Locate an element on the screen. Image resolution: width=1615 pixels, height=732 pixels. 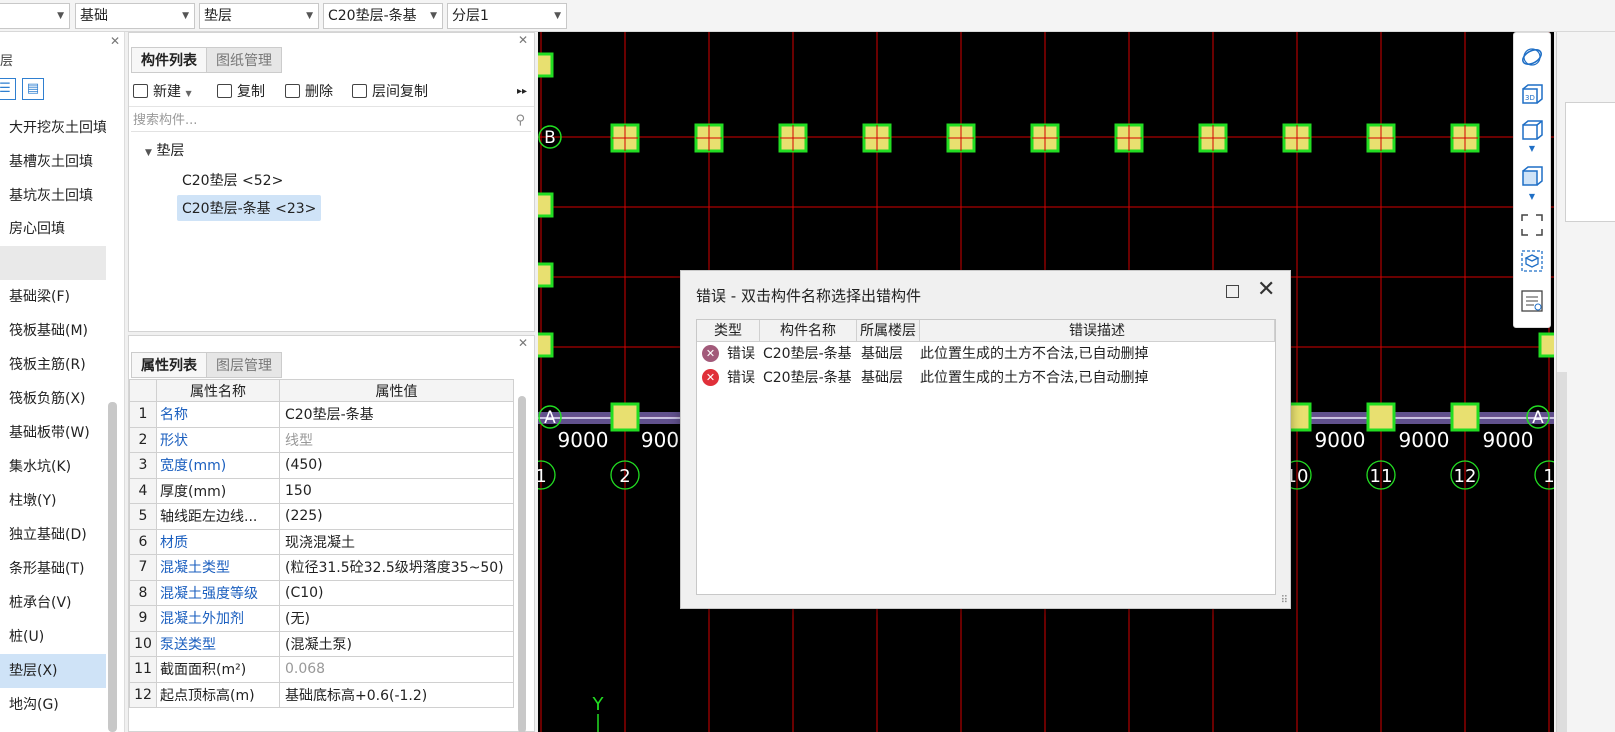
sidebar-item: 基础梁(F) is located at coordinates (53, 297).